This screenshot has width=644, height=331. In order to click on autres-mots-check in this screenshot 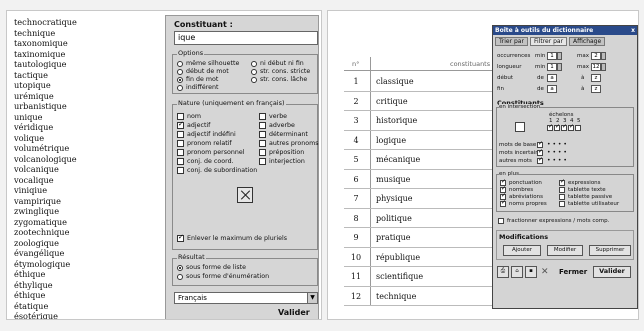, I will do `click(540, 160)`.